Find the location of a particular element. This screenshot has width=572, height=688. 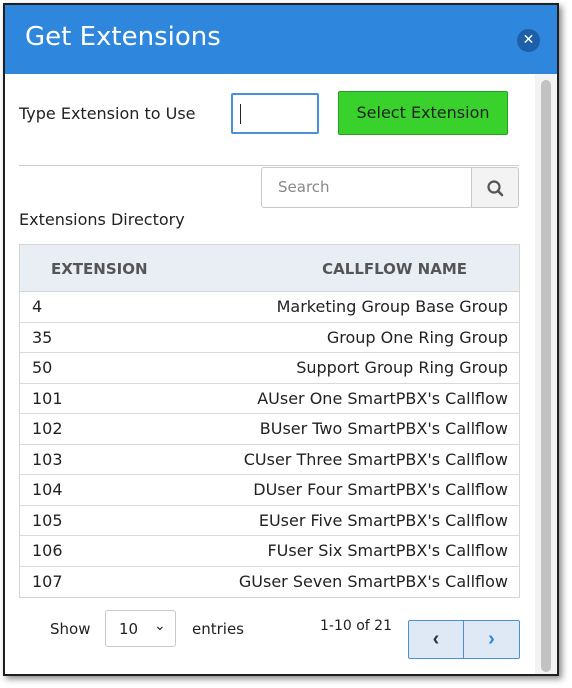

cell-callflow-name: BUser Two SmartPBX's Callflow is located at coordinates (383, 428).